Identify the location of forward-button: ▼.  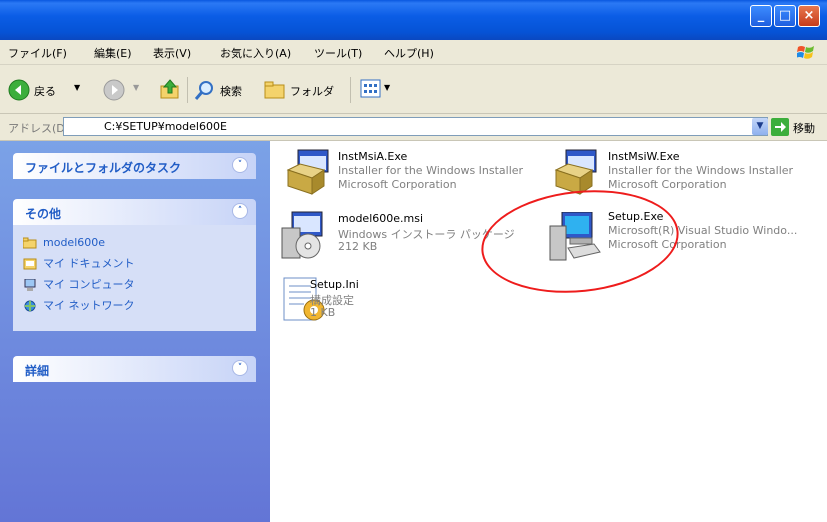
(125, 90).